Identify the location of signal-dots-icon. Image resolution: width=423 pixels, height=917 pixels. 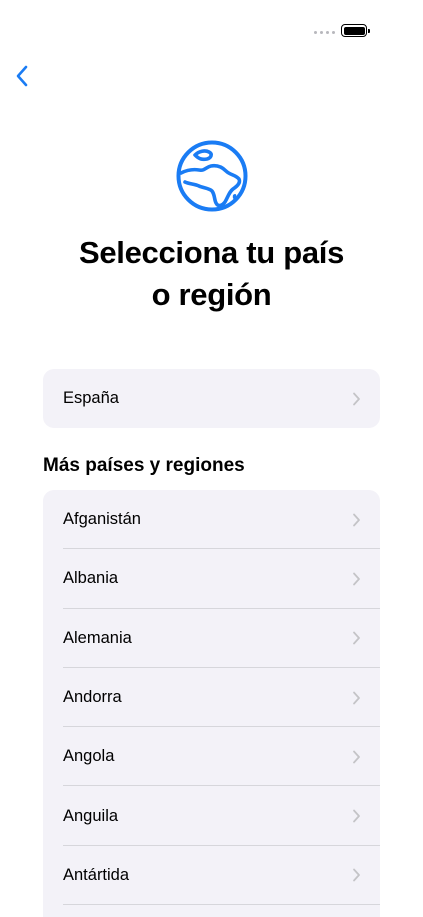
(324, 32).